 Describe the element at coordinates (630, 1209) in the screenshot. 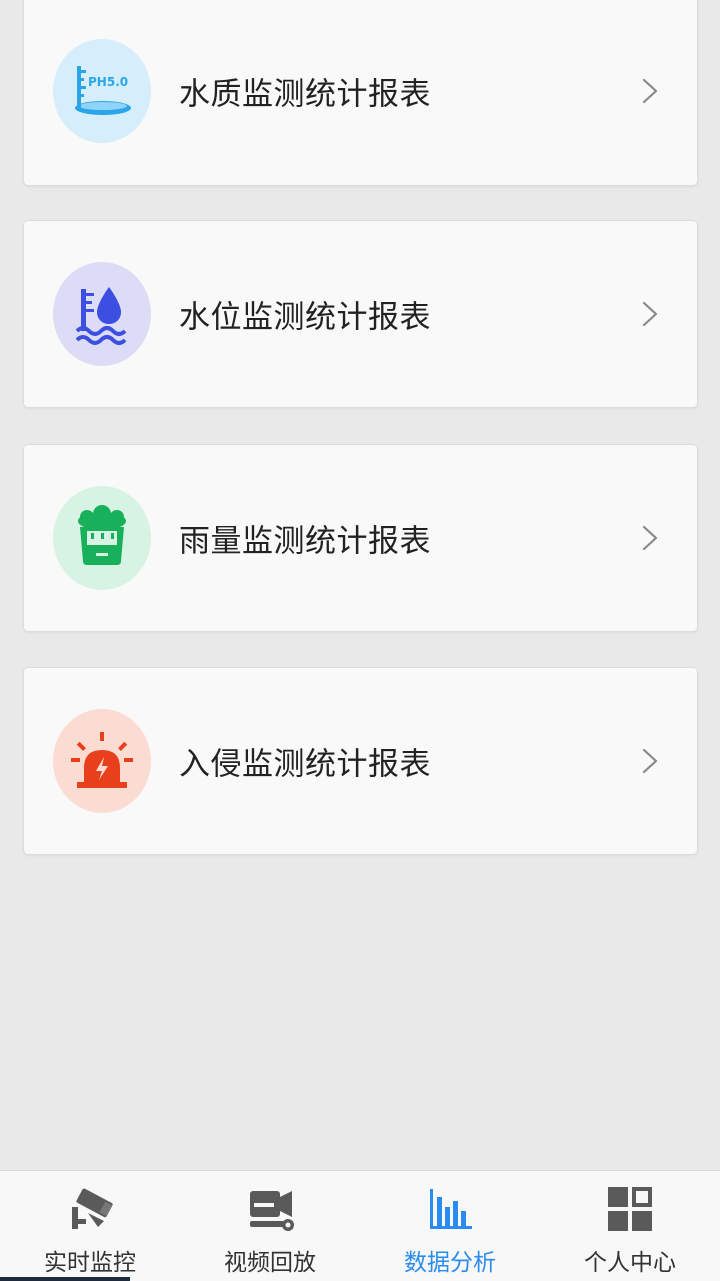

I see `grid-icon` at that location.